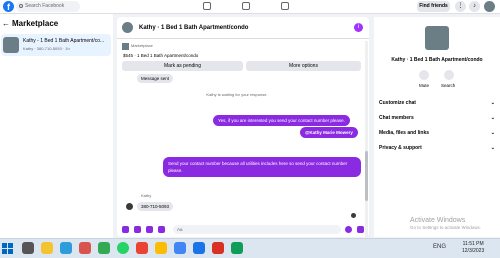  What do you see at coordinates (397, 103) in the screenshot?
I see `customize-chat-label: Customize chat` at bounding box center [397, 103].